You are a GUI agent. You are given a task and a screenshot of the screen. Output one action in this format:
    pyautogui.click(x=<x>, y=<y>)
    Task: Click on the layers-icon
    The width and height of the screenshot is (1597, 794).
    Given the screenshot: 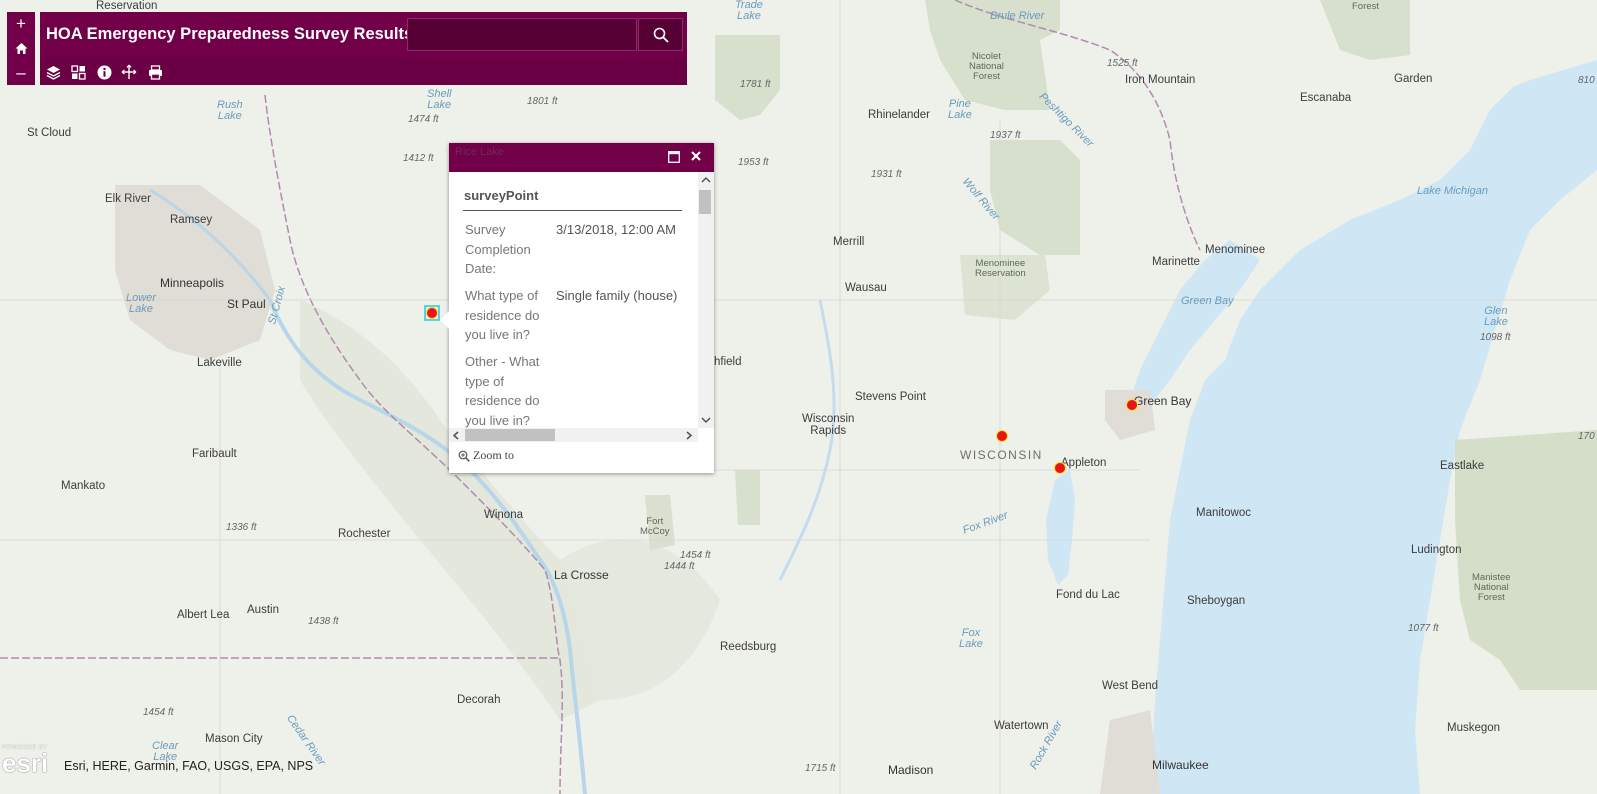 What is the action you would take?
    pyautogui.click(x=53, y=72)
    